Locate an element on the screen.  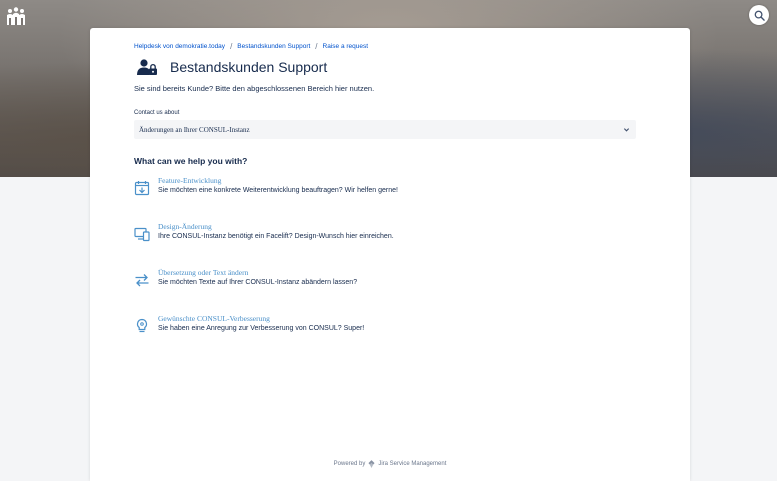
people-group-logo-icon is located at coordinates (16, 15).